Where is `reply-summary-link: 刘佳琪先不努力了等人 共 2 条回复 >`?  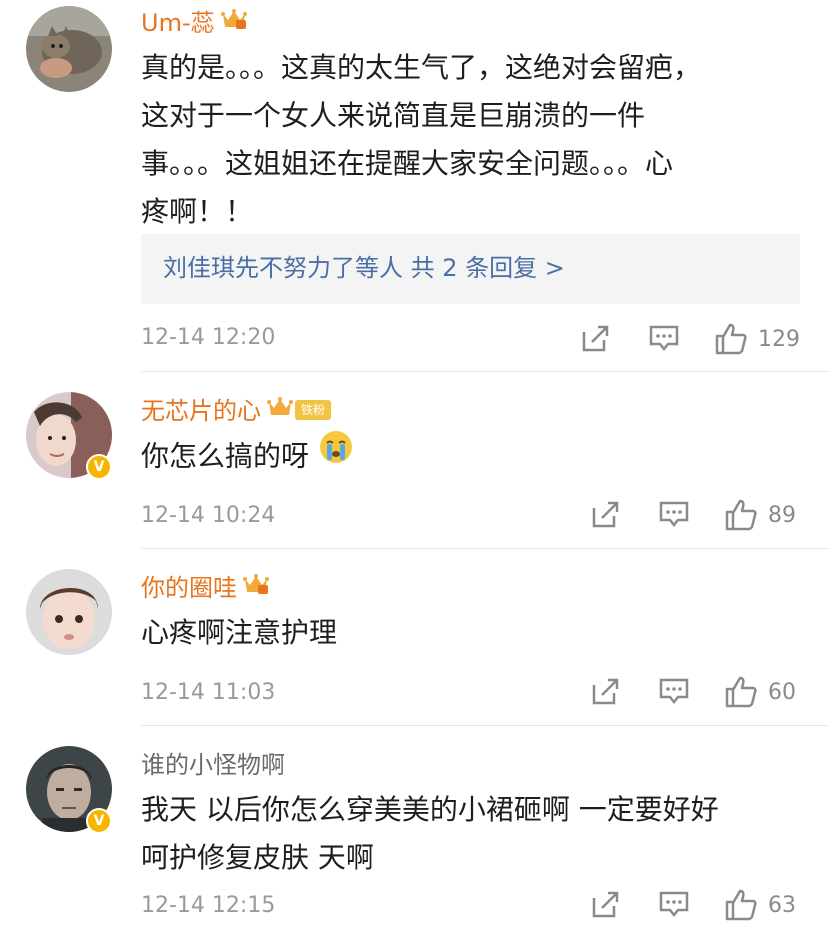 reply-summary-link: 刘佳琪先不努力了等人 共 2 条回复 > is located at coordinates (364, 268).